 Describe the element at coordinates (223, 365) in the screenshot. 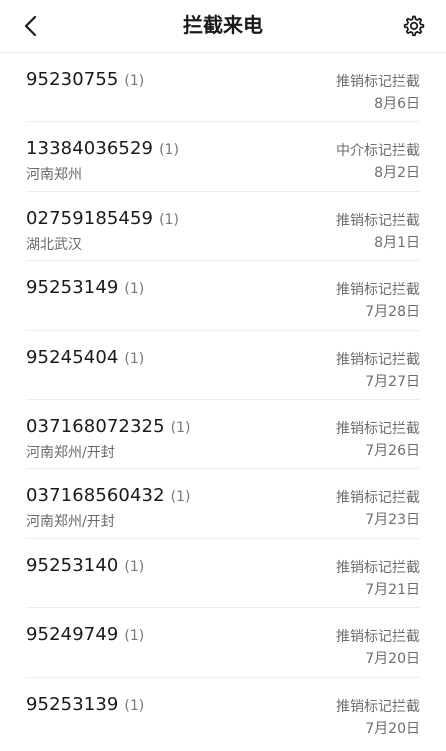

I see `call-row: 95245404 (1) 推销标记拦截 7月27日` at that location.